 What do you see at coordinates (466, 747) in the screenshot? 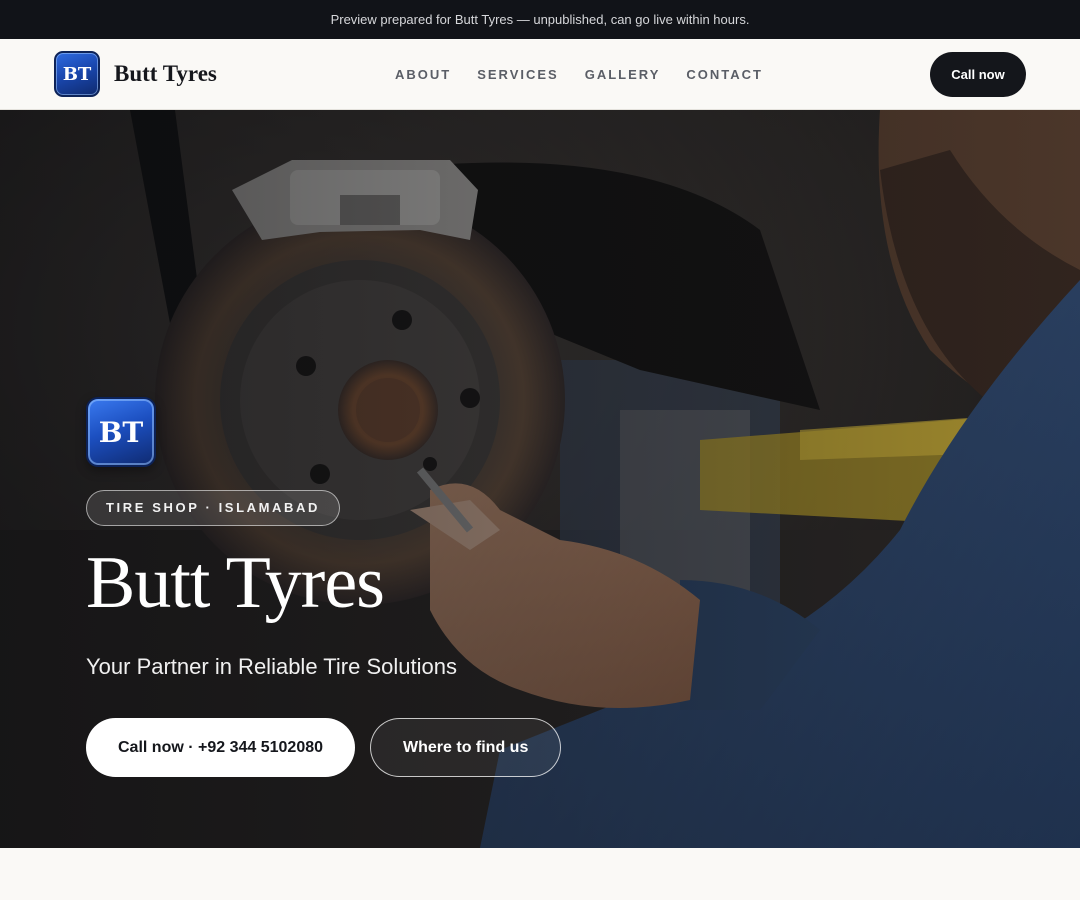
I see `find-us-button: Where to find us` at bounding box center [466, 747].